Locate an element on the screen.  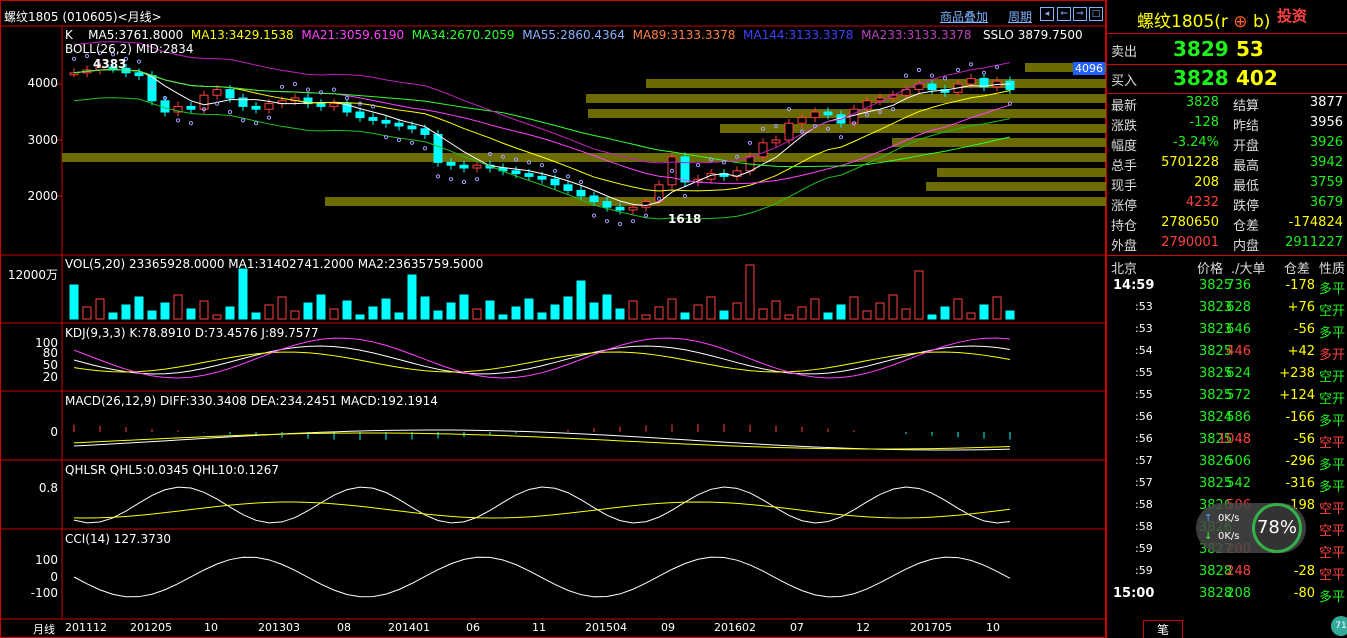
stat-value-1: 2790001 is located at coordinates (1190, 242).